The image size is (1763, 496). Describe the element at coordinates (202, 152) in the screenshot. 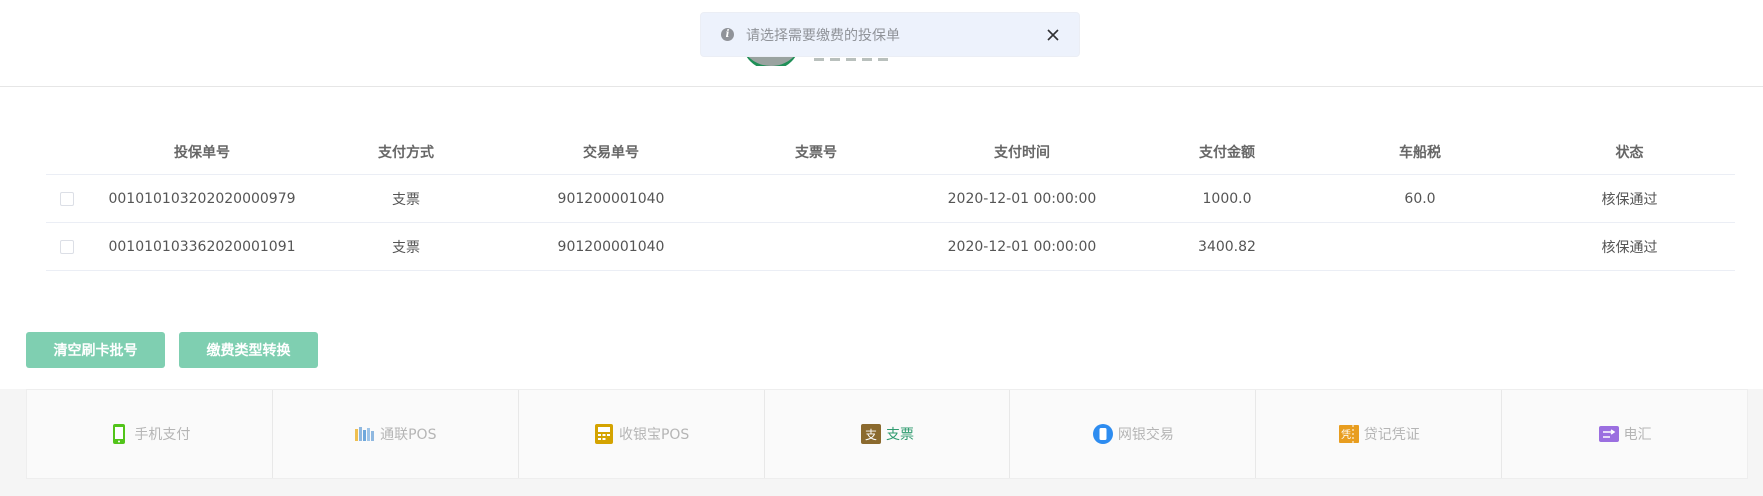

I see `column-header-policy-no: 投保单号` at that location.